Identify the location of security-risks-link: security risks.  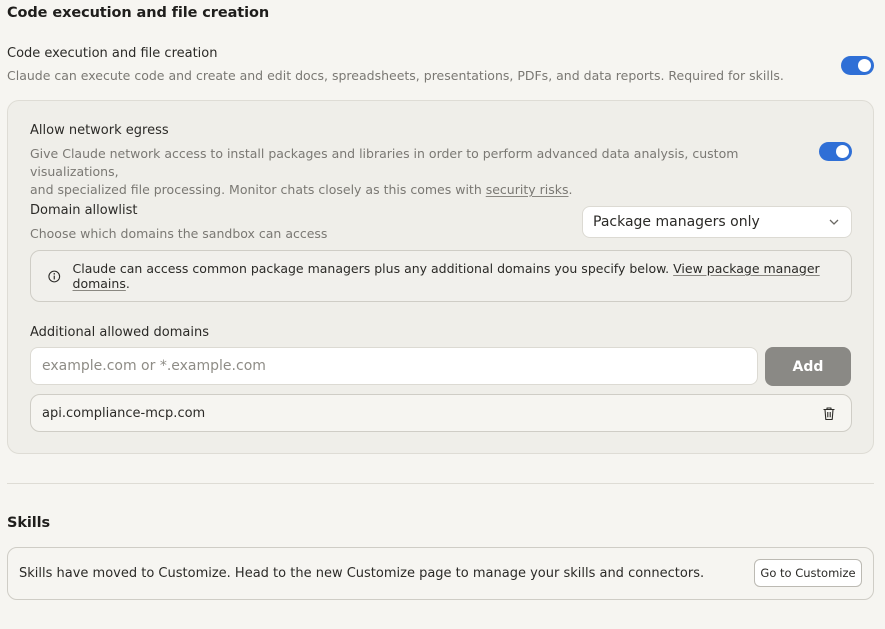
(527, 189).